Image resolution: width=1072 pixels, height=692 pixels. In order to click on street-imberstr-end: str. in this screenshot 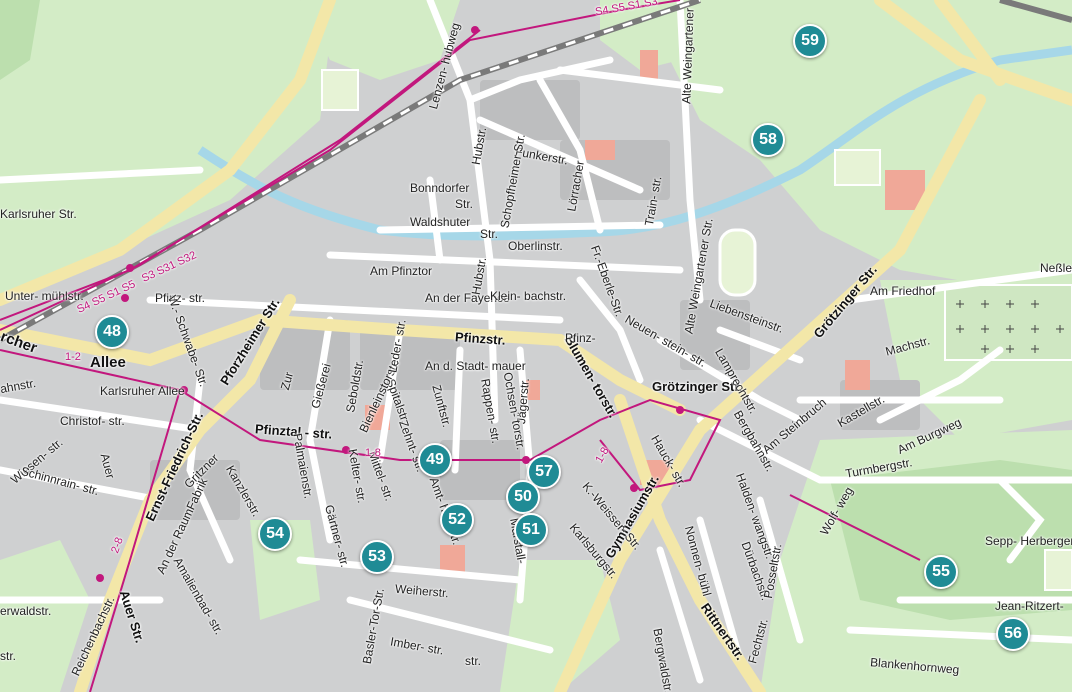, I will do `click(473, 661)`.